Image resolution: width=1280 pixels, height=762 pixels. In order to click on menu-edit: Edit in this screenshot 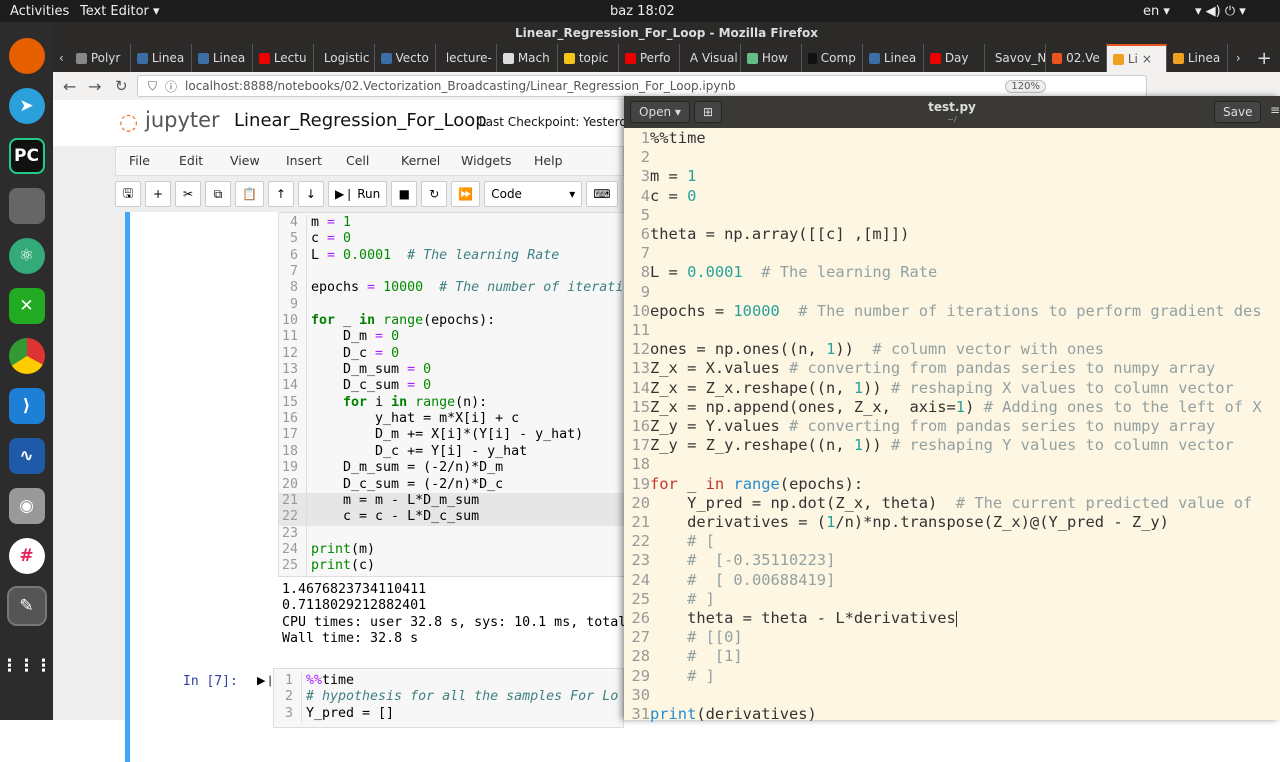, I will do `click(191, 160)`.